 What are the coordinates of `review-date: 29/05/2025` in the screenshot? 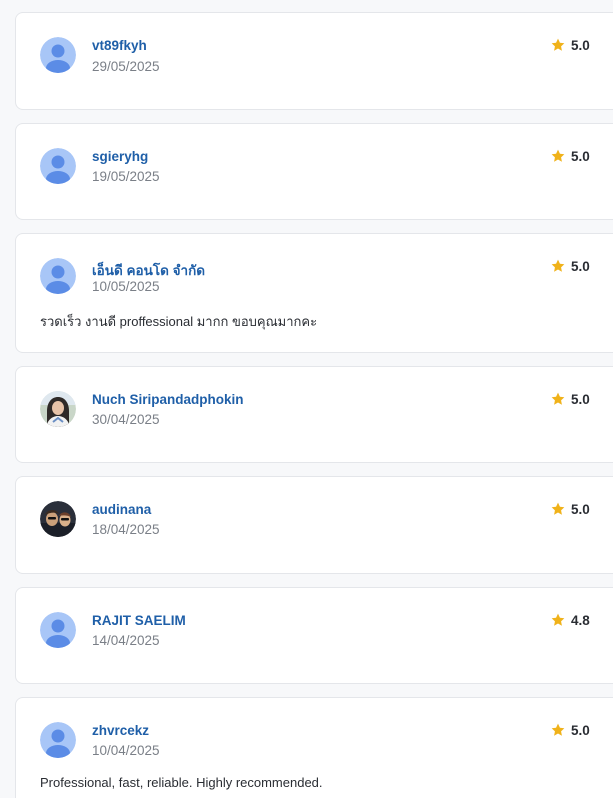 It's located at (126, 66).